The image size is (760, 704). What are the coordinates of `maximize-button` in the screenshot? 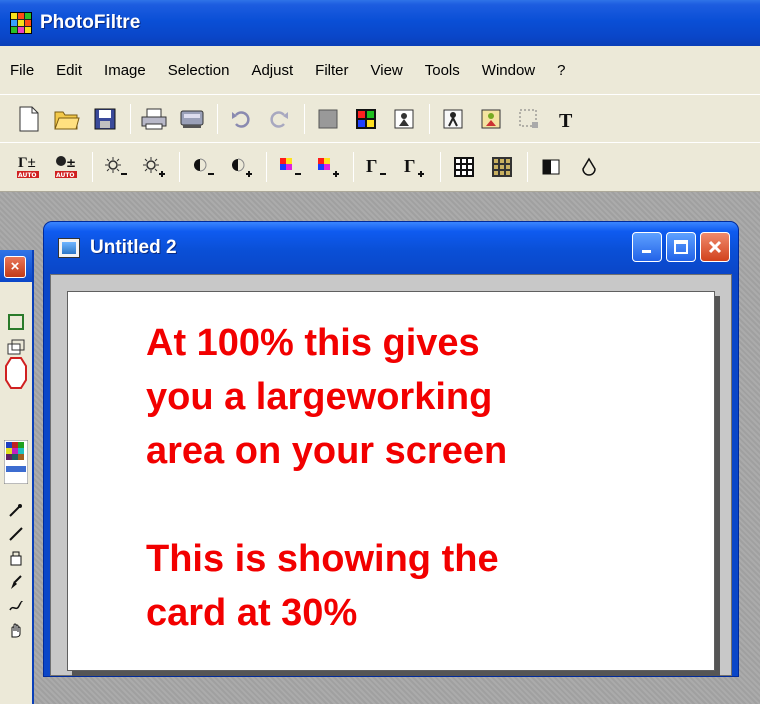 It's located at (681, 247).